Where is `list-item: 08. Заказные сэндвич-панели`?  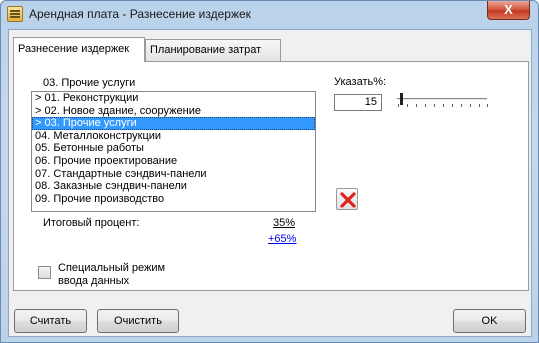 list-item: 08. Заказные сэндвич-панели is located at coordinates (173, 186).